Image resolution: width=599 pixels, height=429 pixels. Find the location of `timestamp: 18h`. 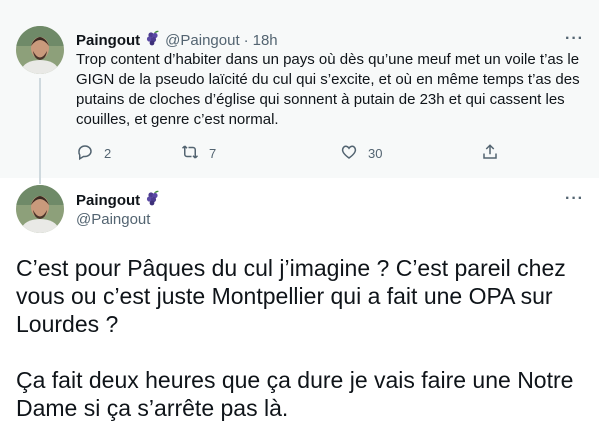

timestamp: 18h is located at coordinates (265, 41).